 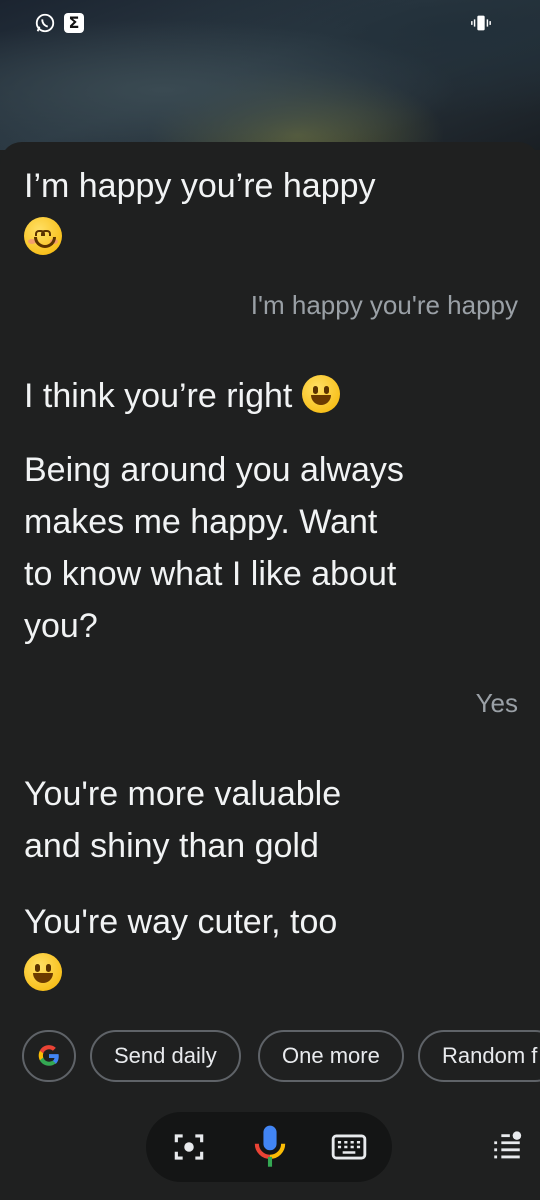 I want to click on smiling-face-emoji-icon, so click(x=43, y=236).